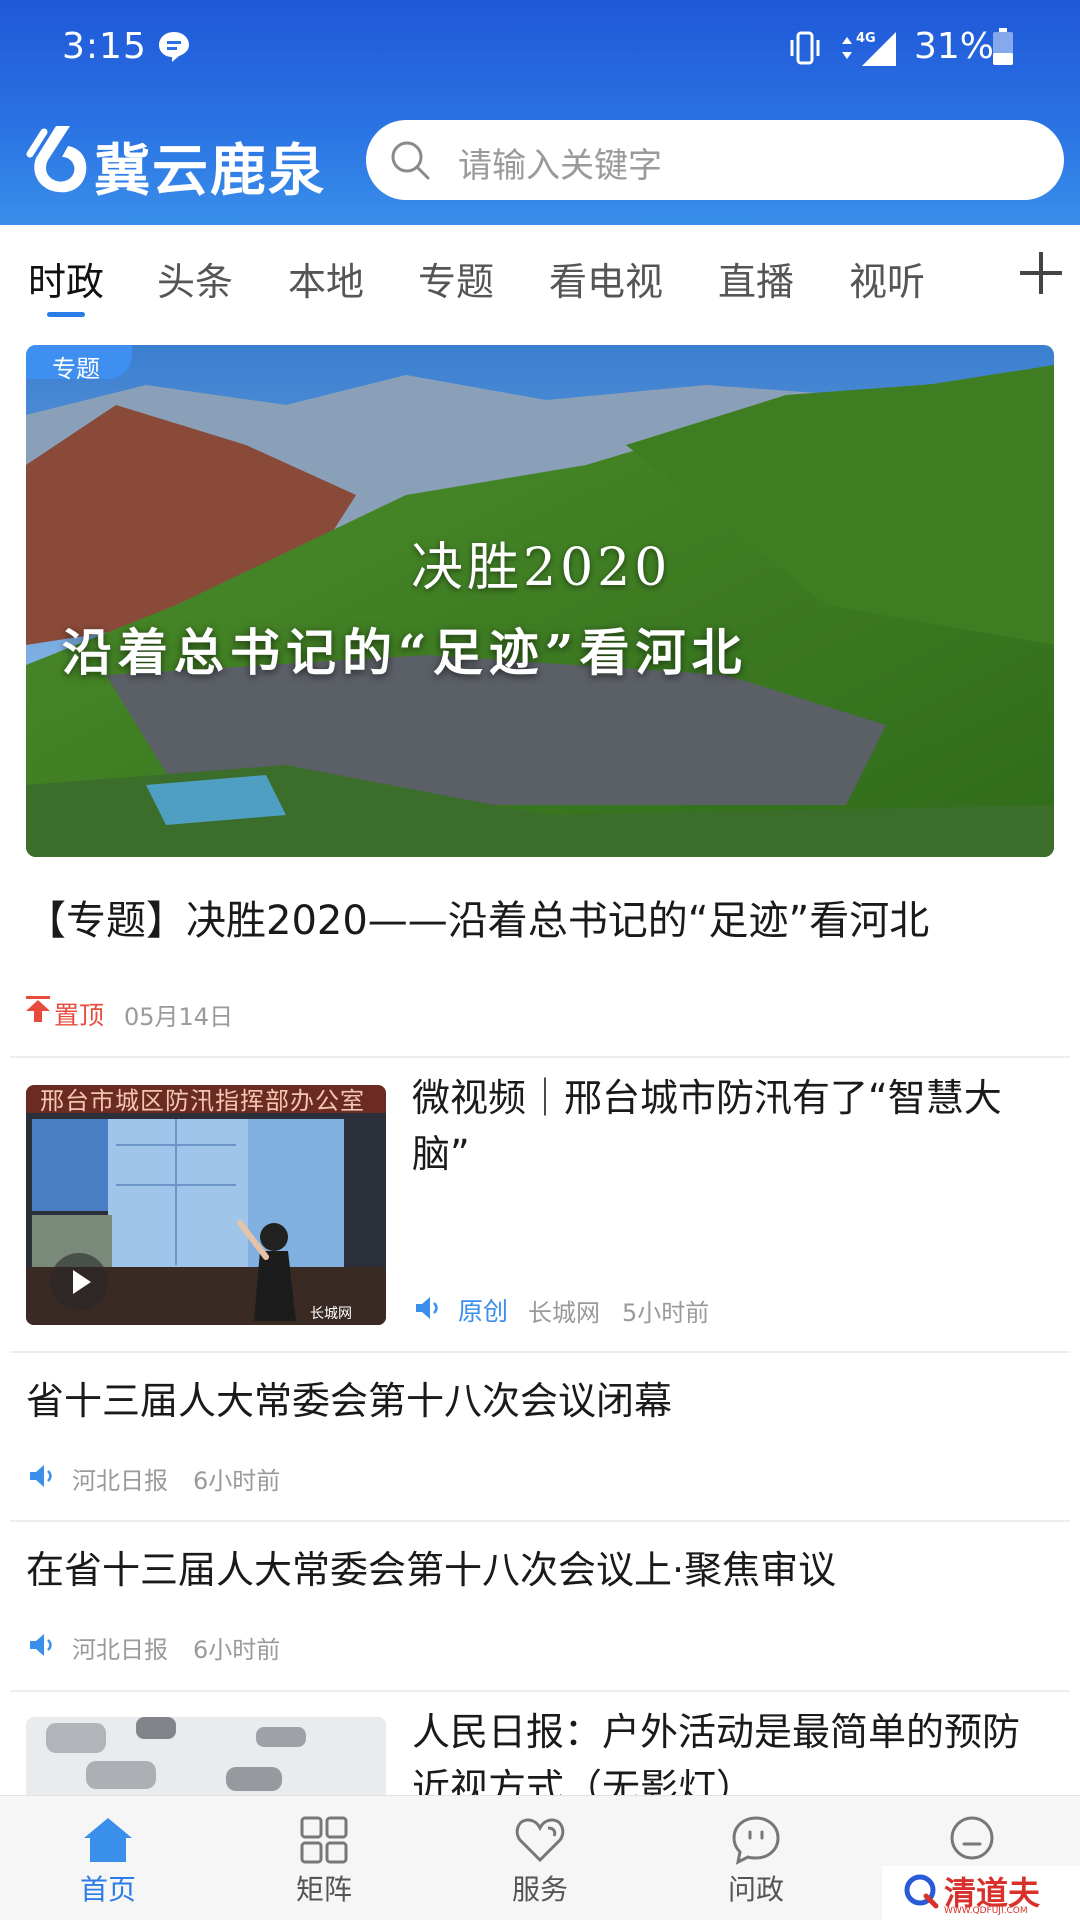  Describe the element at coordinates (564, 1313) in the screenshot. I see `news-source: 长城网` at that location.